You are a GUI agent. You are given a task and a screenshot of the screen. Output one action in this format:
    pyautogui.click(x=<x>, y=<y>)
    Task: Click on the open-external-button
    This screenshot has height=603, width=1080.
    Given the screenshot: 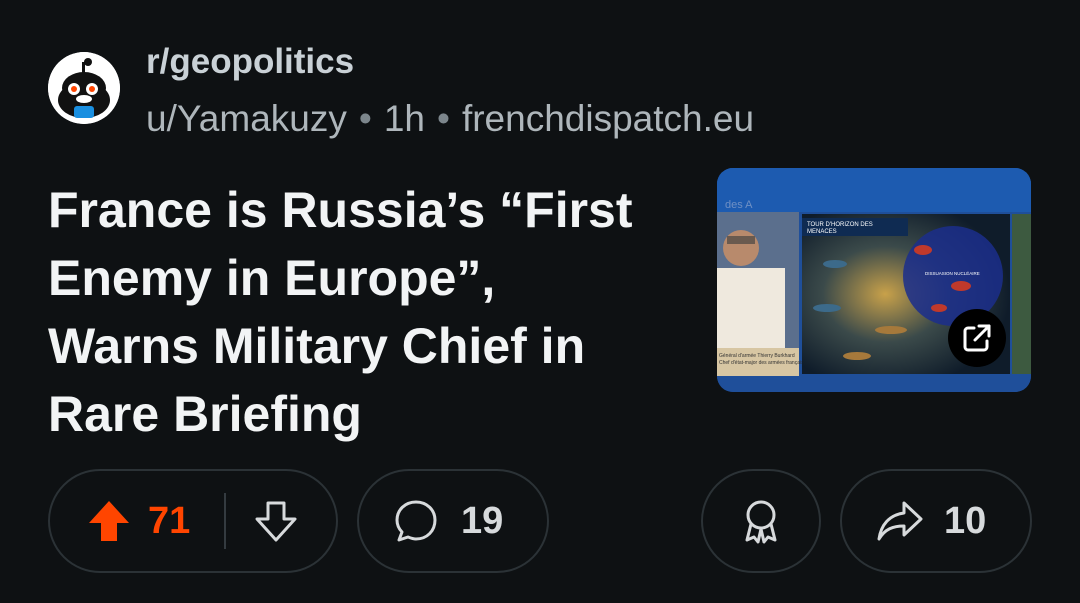 What is the action you would take?
    pyautogui.click(x=977, y=338)
    